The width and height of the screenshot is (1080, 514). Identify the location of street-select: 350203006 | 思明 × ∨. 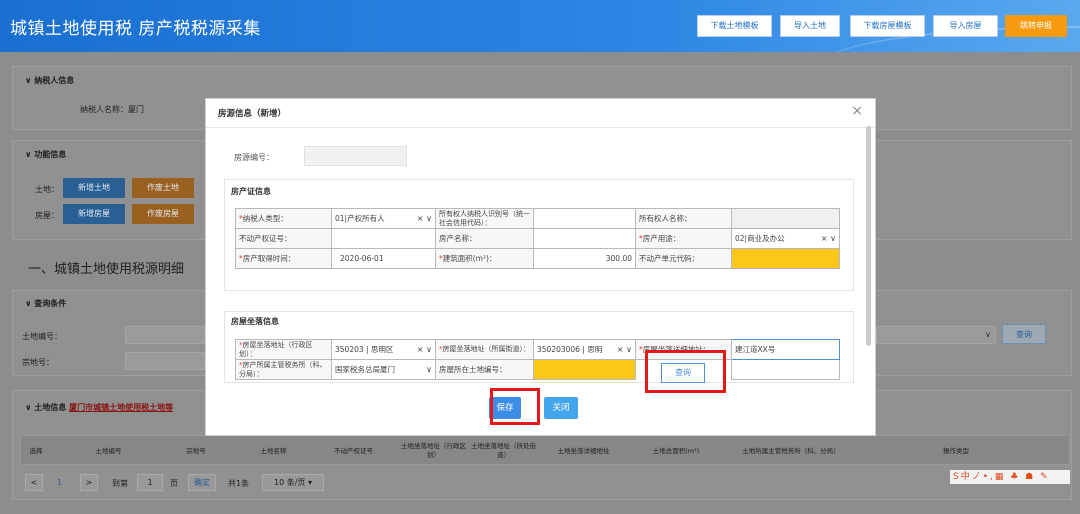
(584, 349).